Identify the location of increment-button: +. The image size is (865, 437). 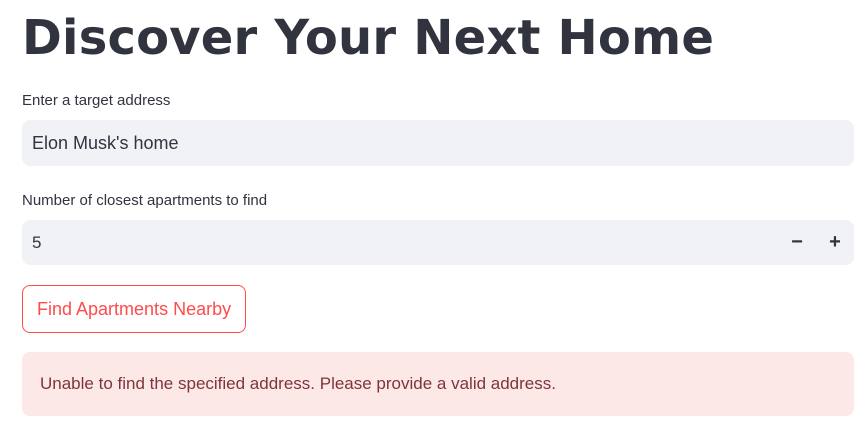
(835, 242).